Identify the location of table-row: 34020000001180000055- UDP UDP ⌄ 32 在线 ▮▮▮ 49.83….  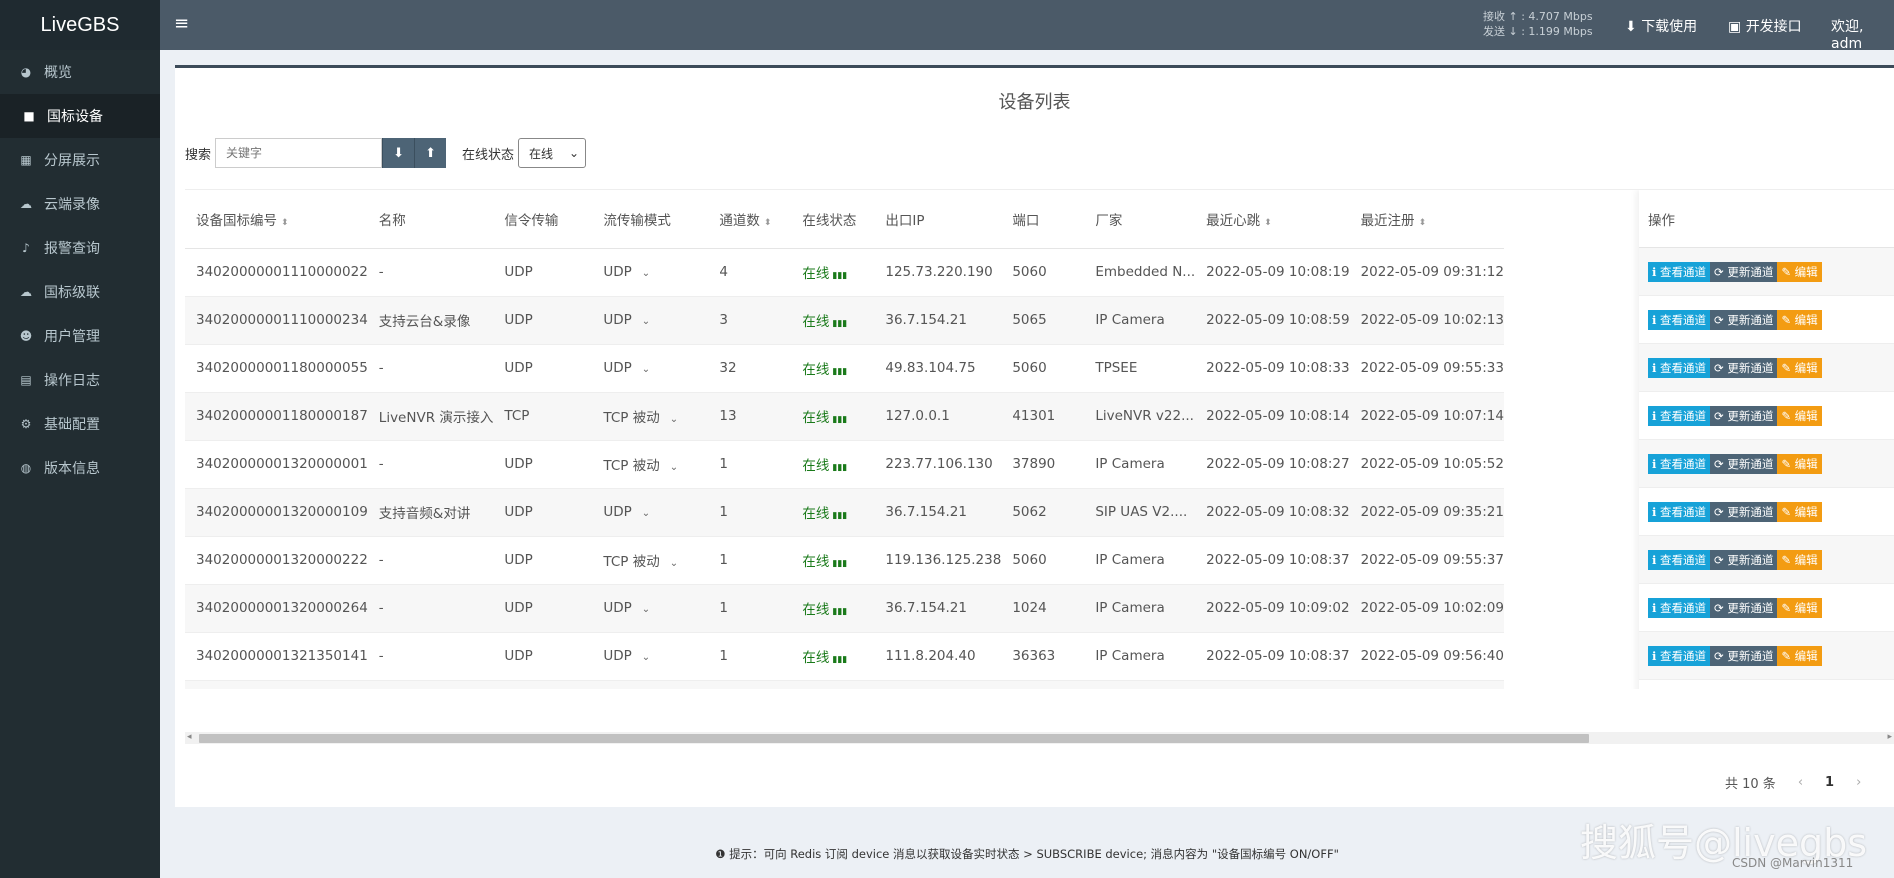
(844, 368).